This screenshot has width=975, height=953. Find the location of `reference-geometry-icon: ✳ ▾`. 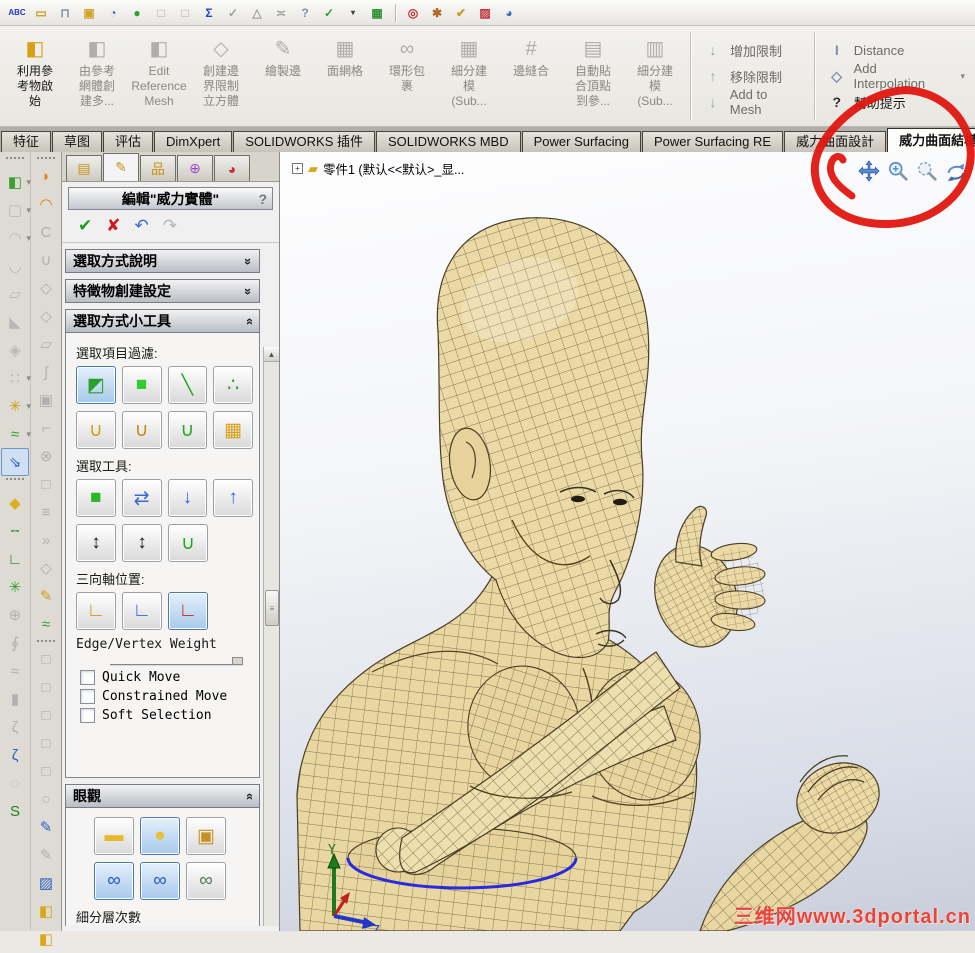

reference-geometry-icon: ✳ ▾ is located at coordinates (16, 406).